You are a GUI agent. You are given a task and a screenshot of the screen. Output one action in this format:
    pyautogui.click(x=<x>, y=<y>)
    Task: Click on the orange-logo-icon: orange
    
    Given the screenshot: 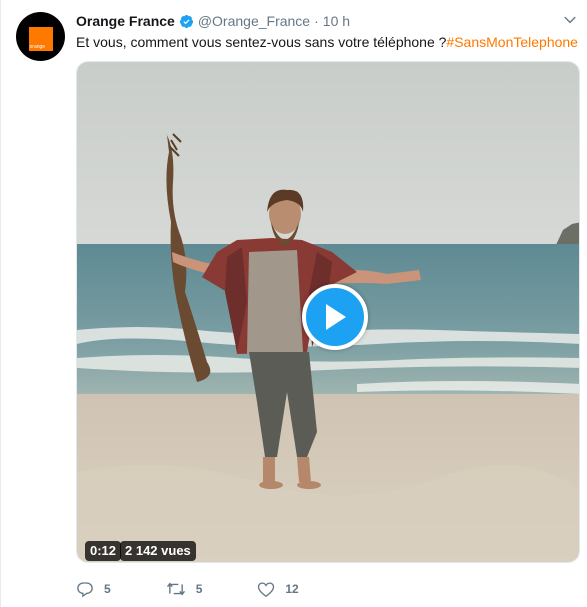 What is the action you would take?
    pyautogui.click(x=40, y=38)
    